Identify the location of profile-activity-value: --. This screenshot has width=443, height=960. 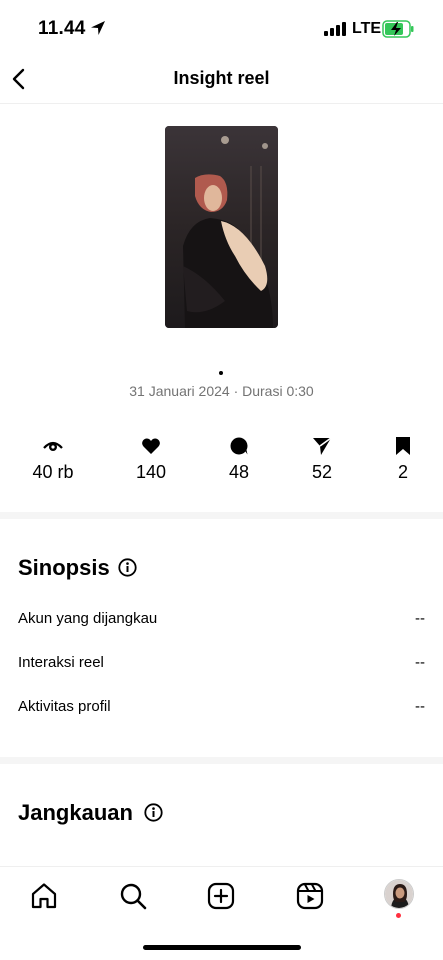
(420, 706).